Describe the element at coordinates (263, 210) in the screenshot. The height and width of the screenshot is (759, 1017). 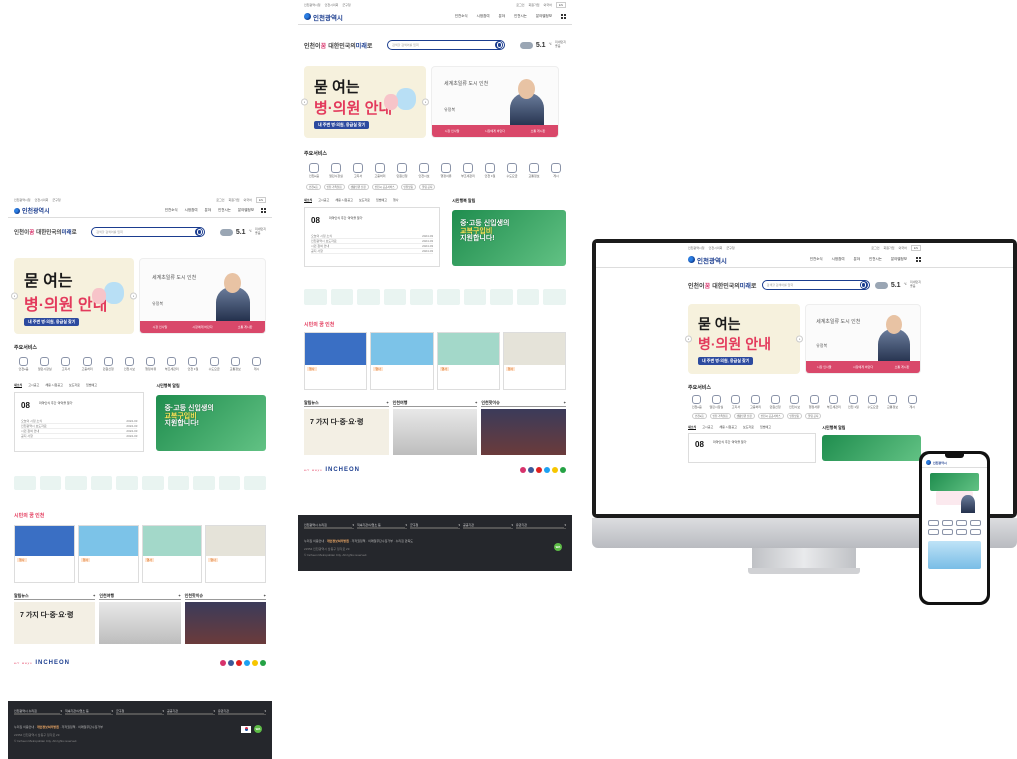
I see `all-menu-icon` at that location.